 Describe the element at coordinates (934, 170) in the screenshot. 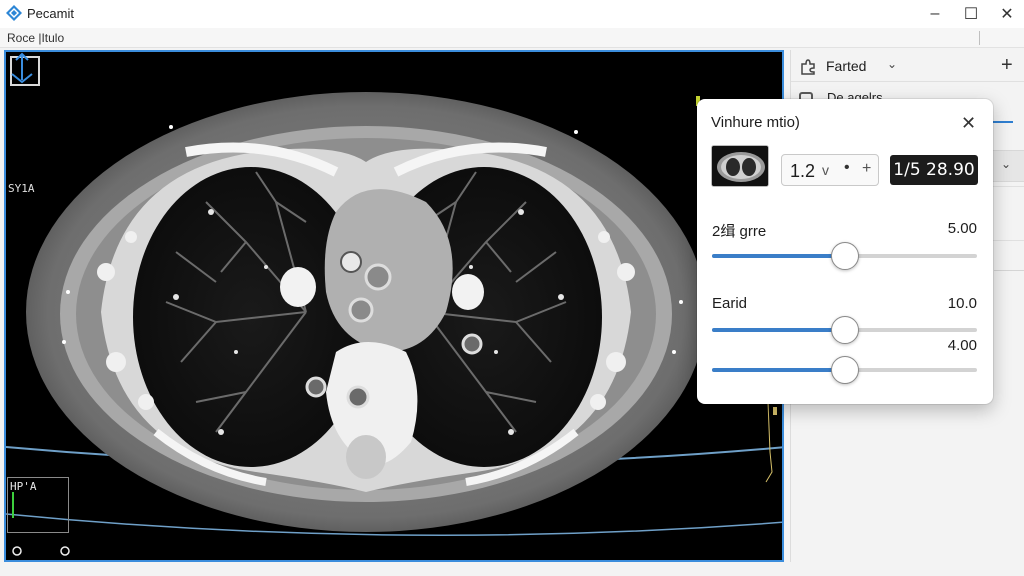

I see `dark-readout: 1/5 28.90` at that location.